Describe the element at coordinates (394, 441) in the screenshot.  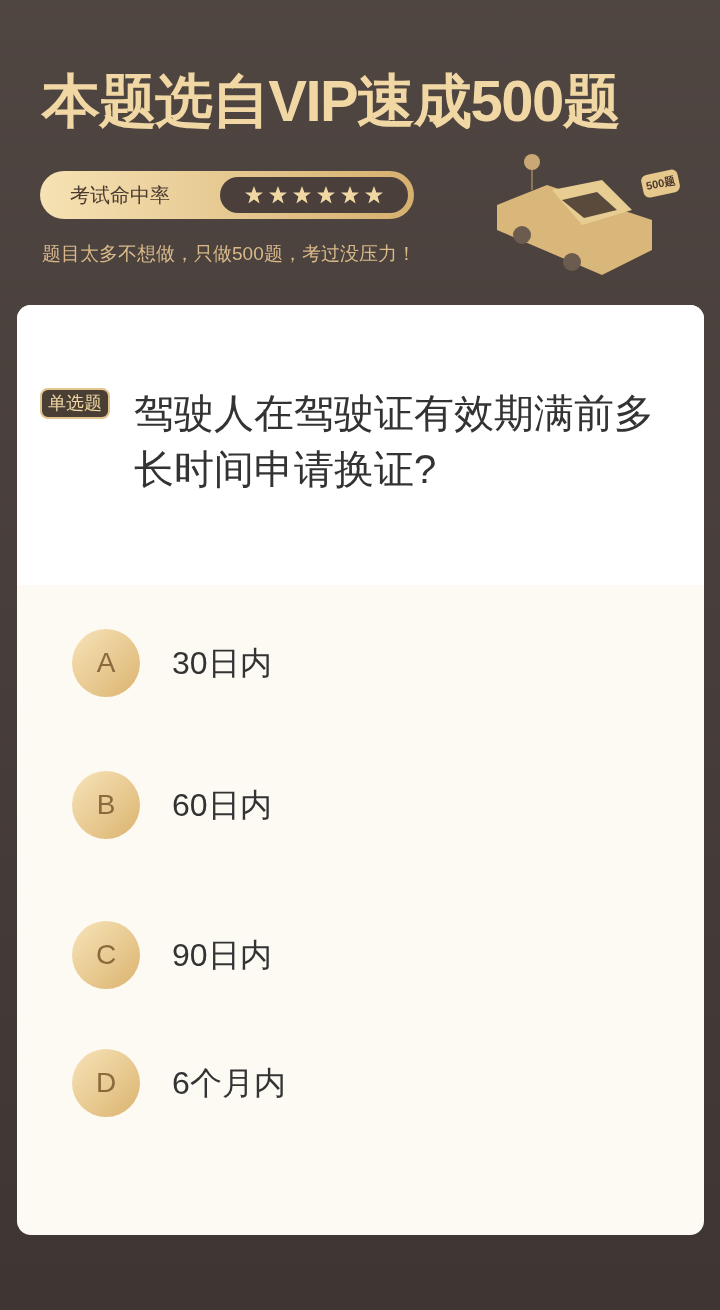
I see `question-text: 驾驶人在驾驶证有效期满前多长时间申请换证?` at that location.